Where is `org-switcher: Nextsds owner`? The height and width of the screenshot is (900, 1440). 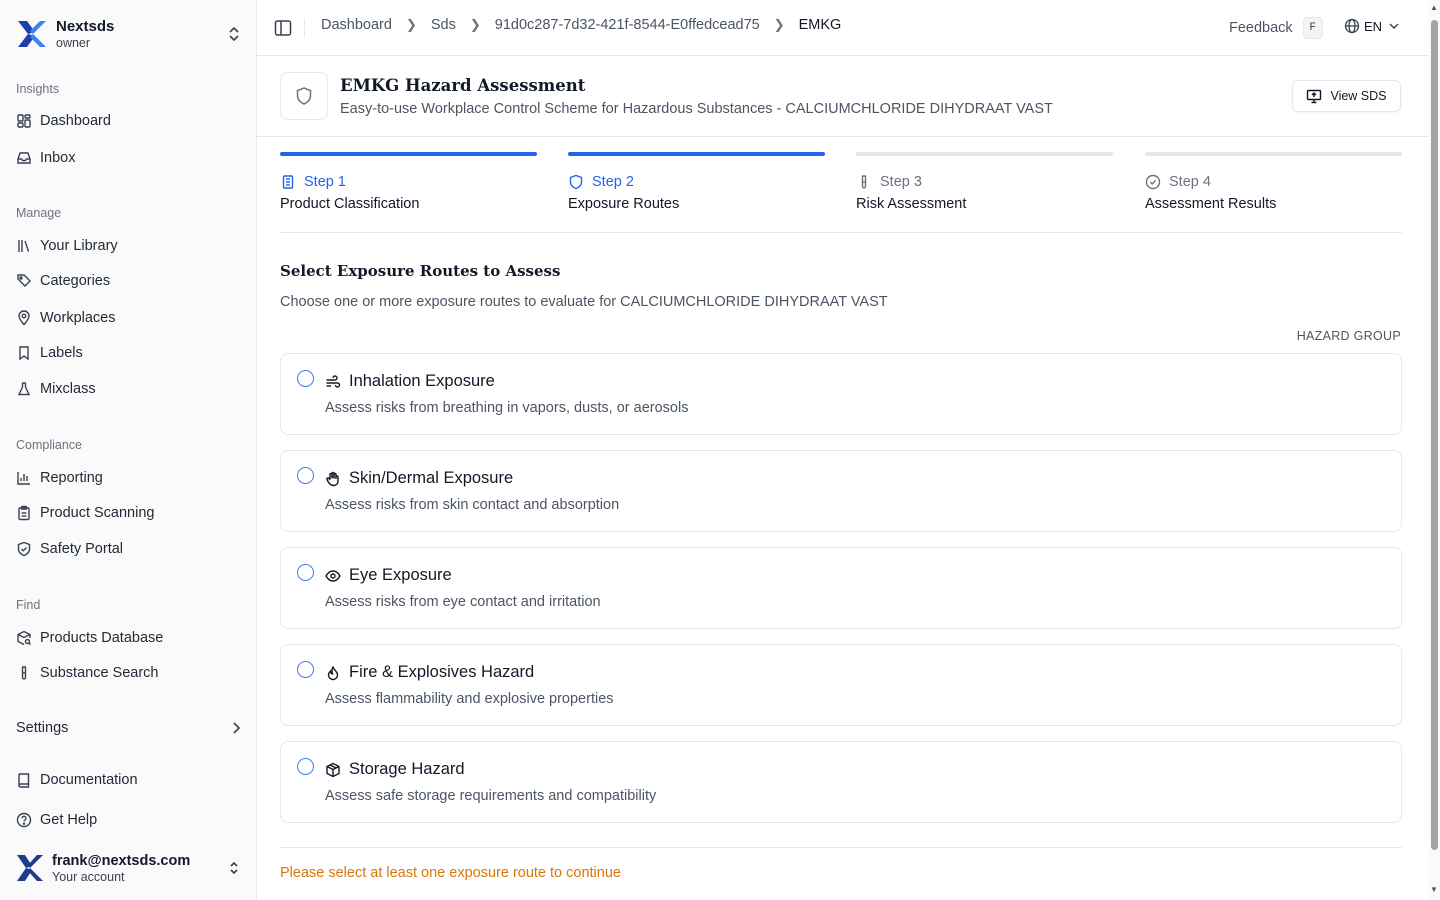
org-switcher: Nextsds owner is located at coordinates (128, 34).